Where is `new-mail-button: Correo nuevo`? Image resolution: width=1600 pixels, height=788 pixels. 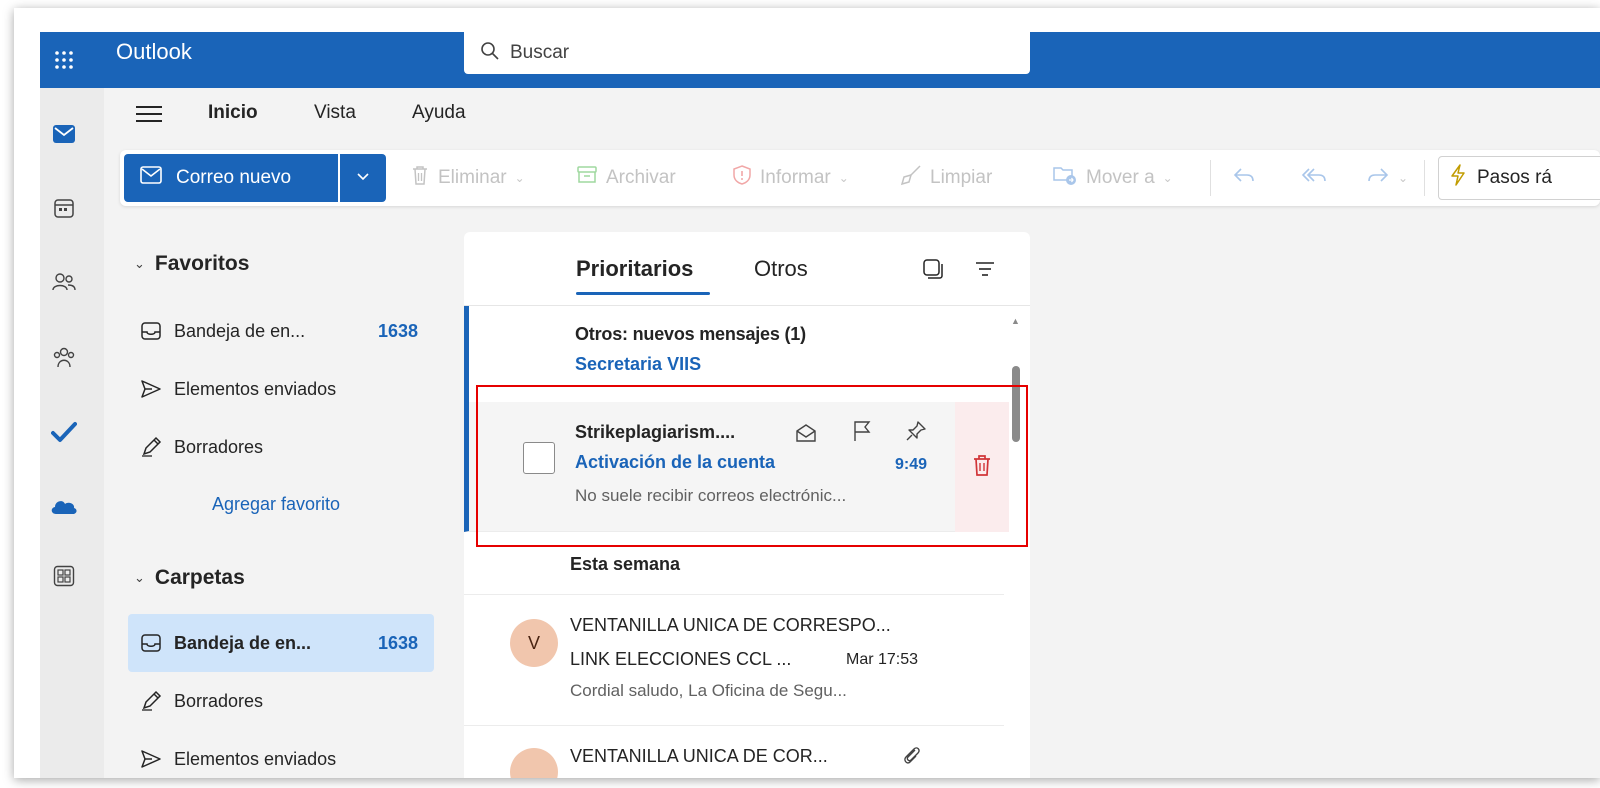 new-mail-button: Correo nuevo is located at coordinates (231, 178).